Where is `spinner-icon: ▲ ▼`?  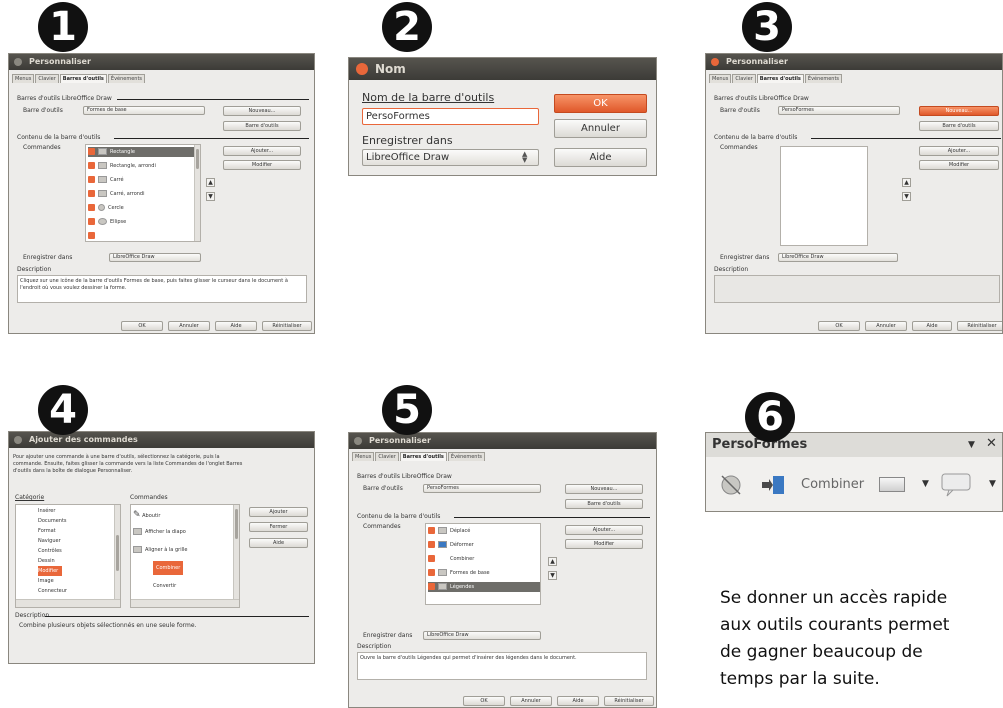 spinner-icon: ▲ ▼ is located at coordinates (524, 157).